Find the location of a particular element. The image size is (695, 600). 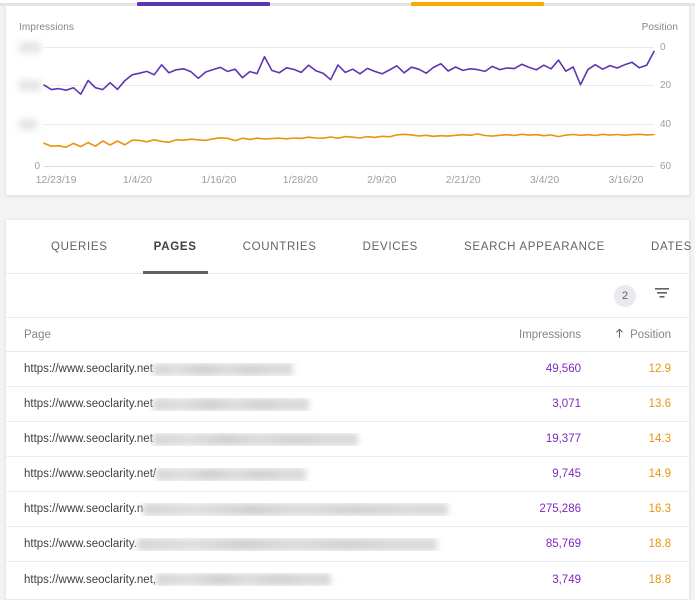

cell-impressions: 49,560 is located at coordinates (563, 369).